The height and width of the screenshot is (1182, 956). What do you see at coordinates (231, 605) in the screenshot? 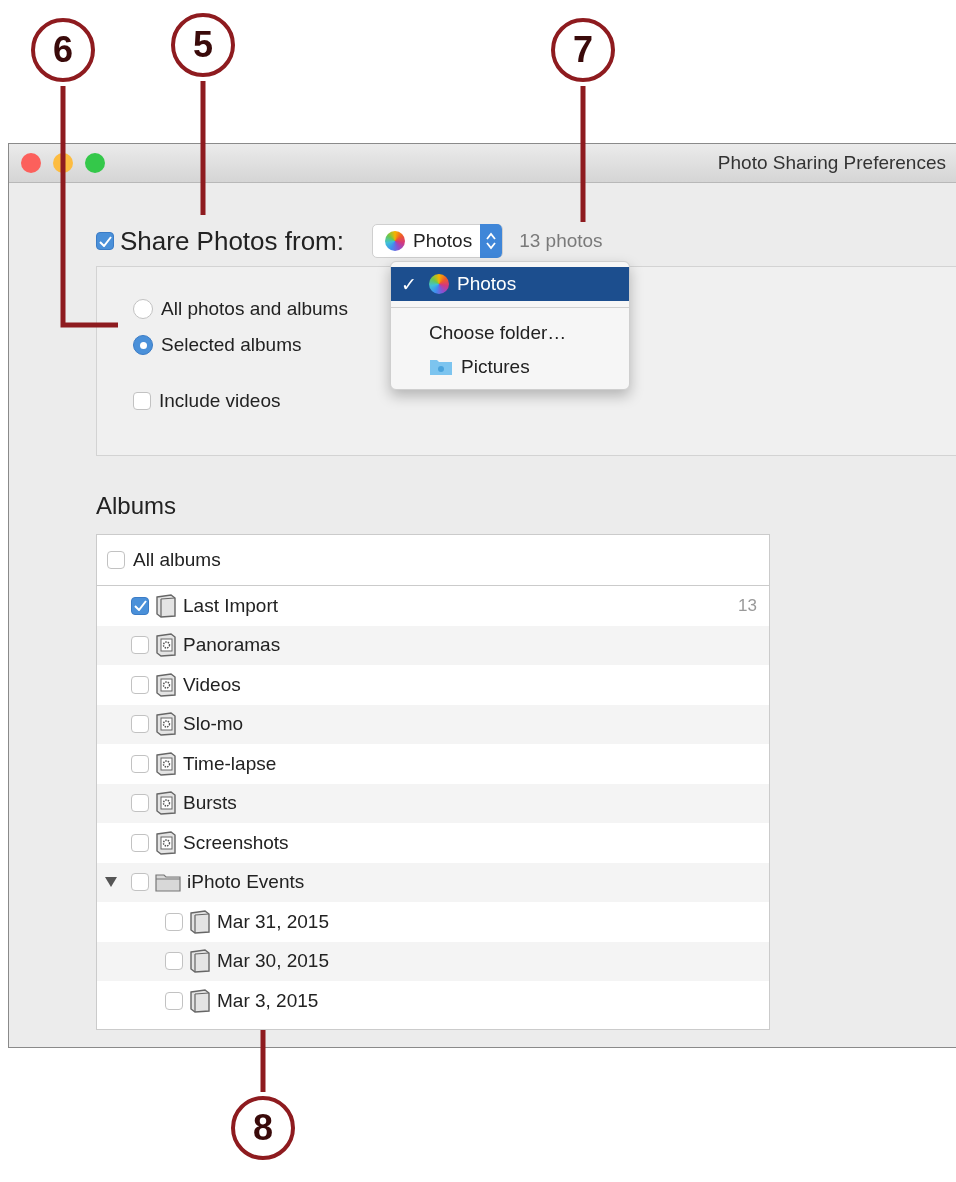
I see `album-name: Last Import` at bounding box center [231, 605].